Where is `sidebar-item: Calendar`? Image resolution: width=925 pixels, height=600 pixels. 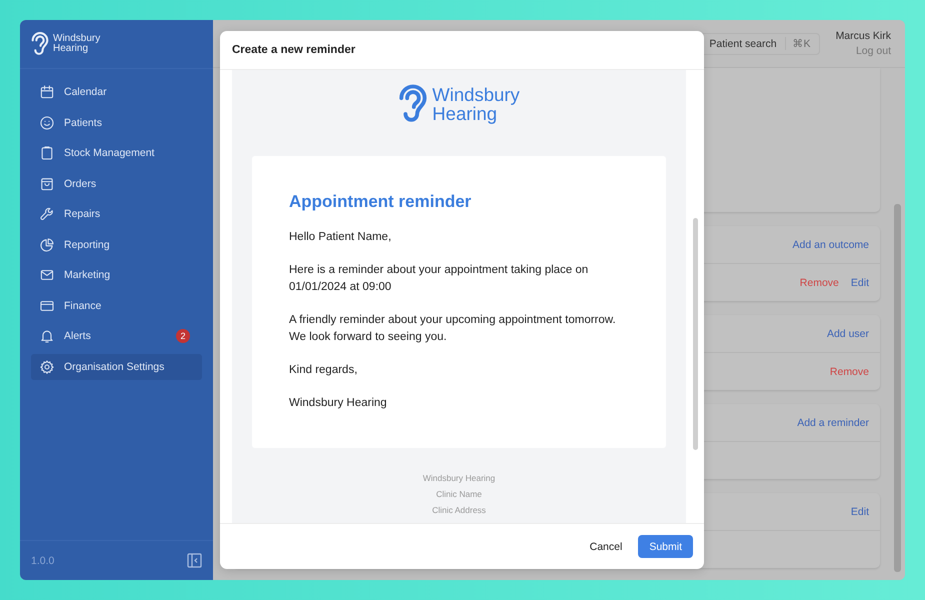
sidebar-item: Calendar is located at coordinates (116, 92).